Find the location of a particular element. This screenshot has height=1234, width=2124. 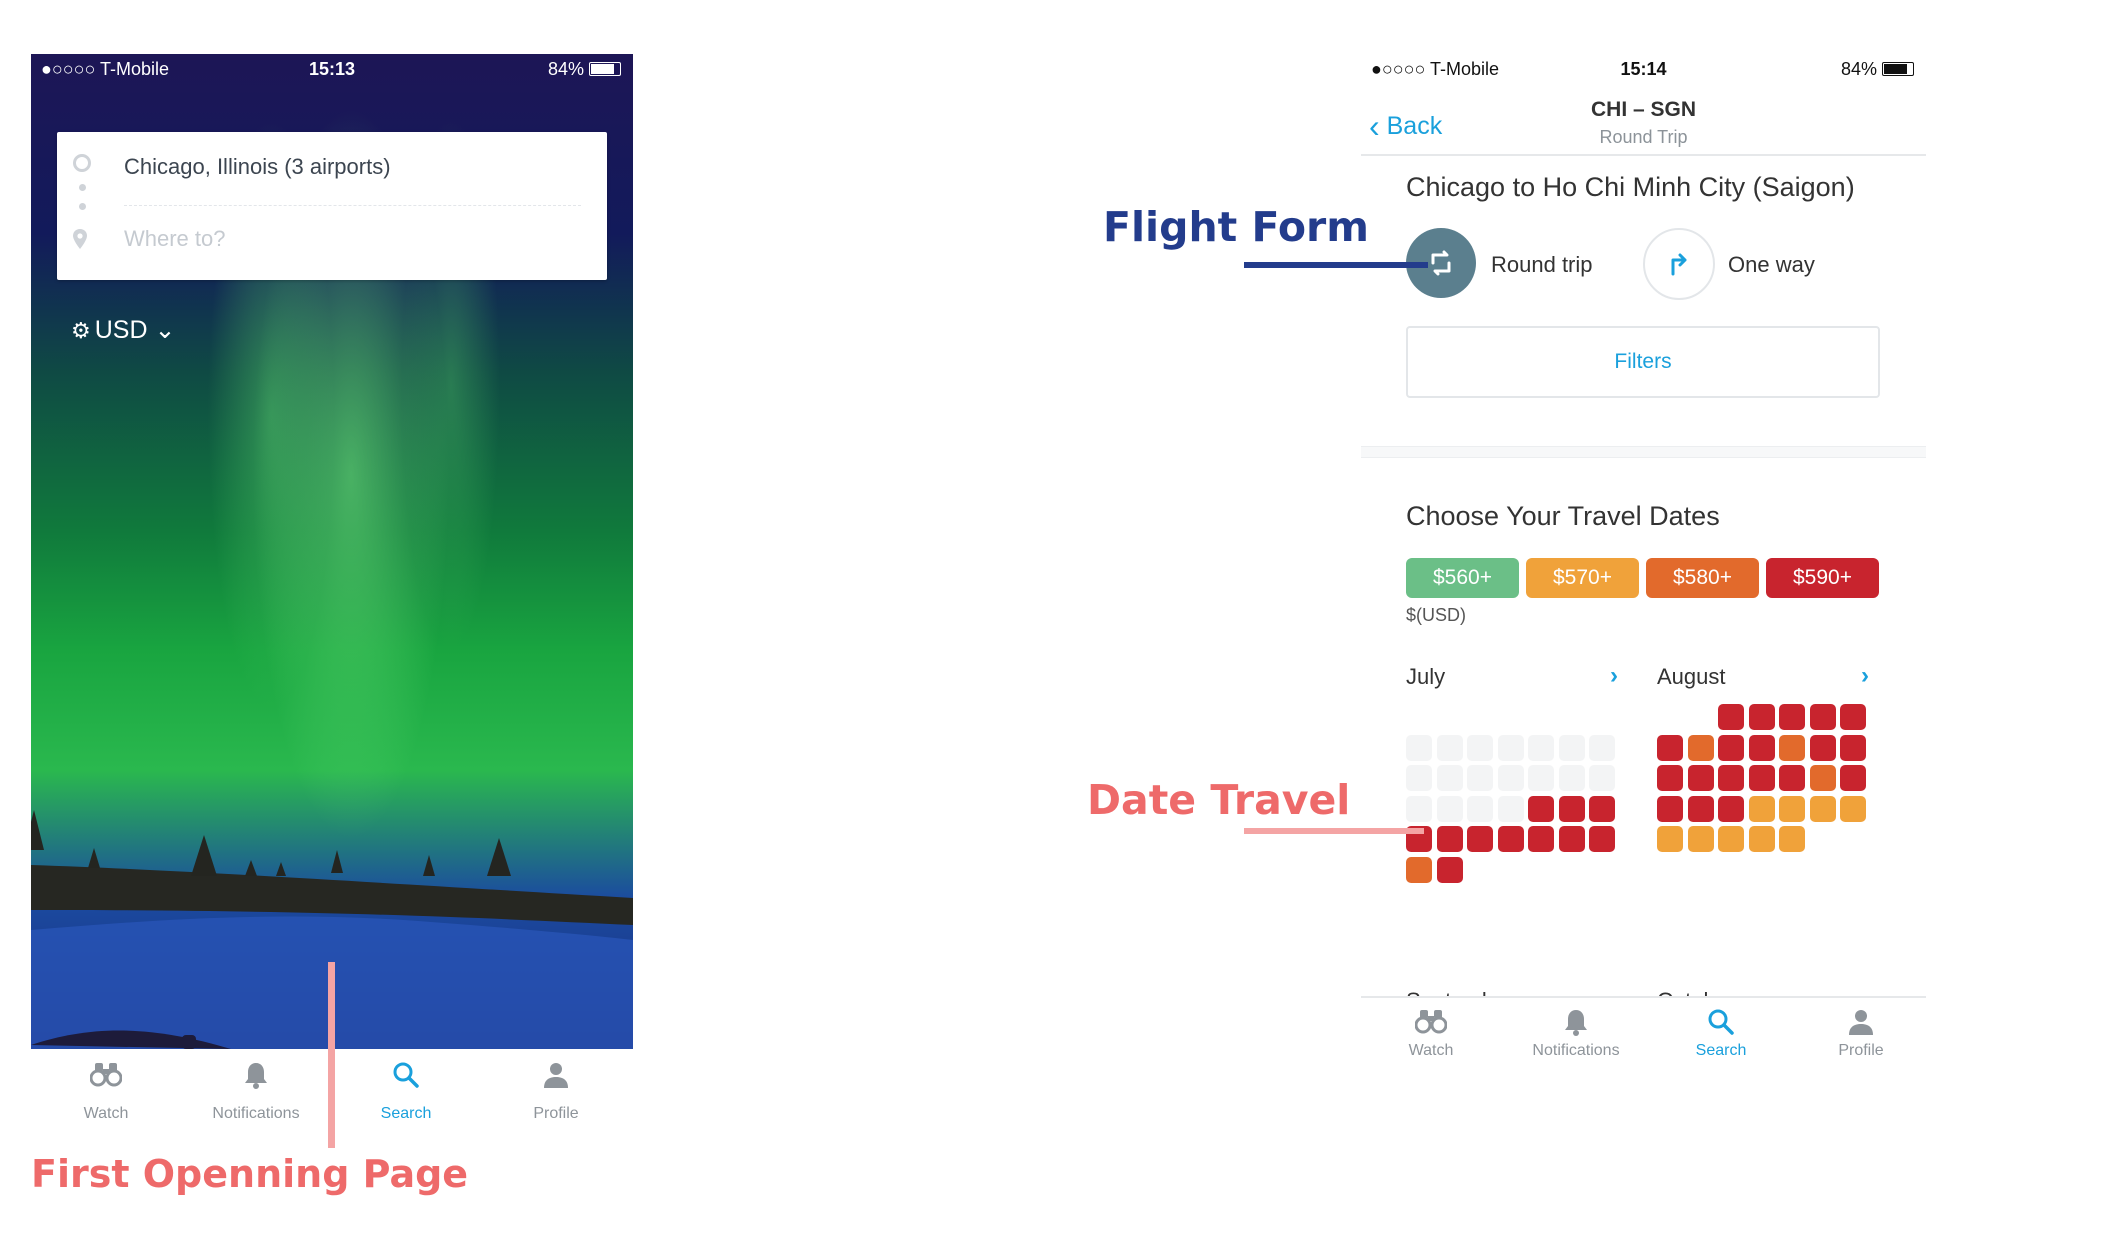

annotation-line-date-travel is located at coordinates (1334, 831).